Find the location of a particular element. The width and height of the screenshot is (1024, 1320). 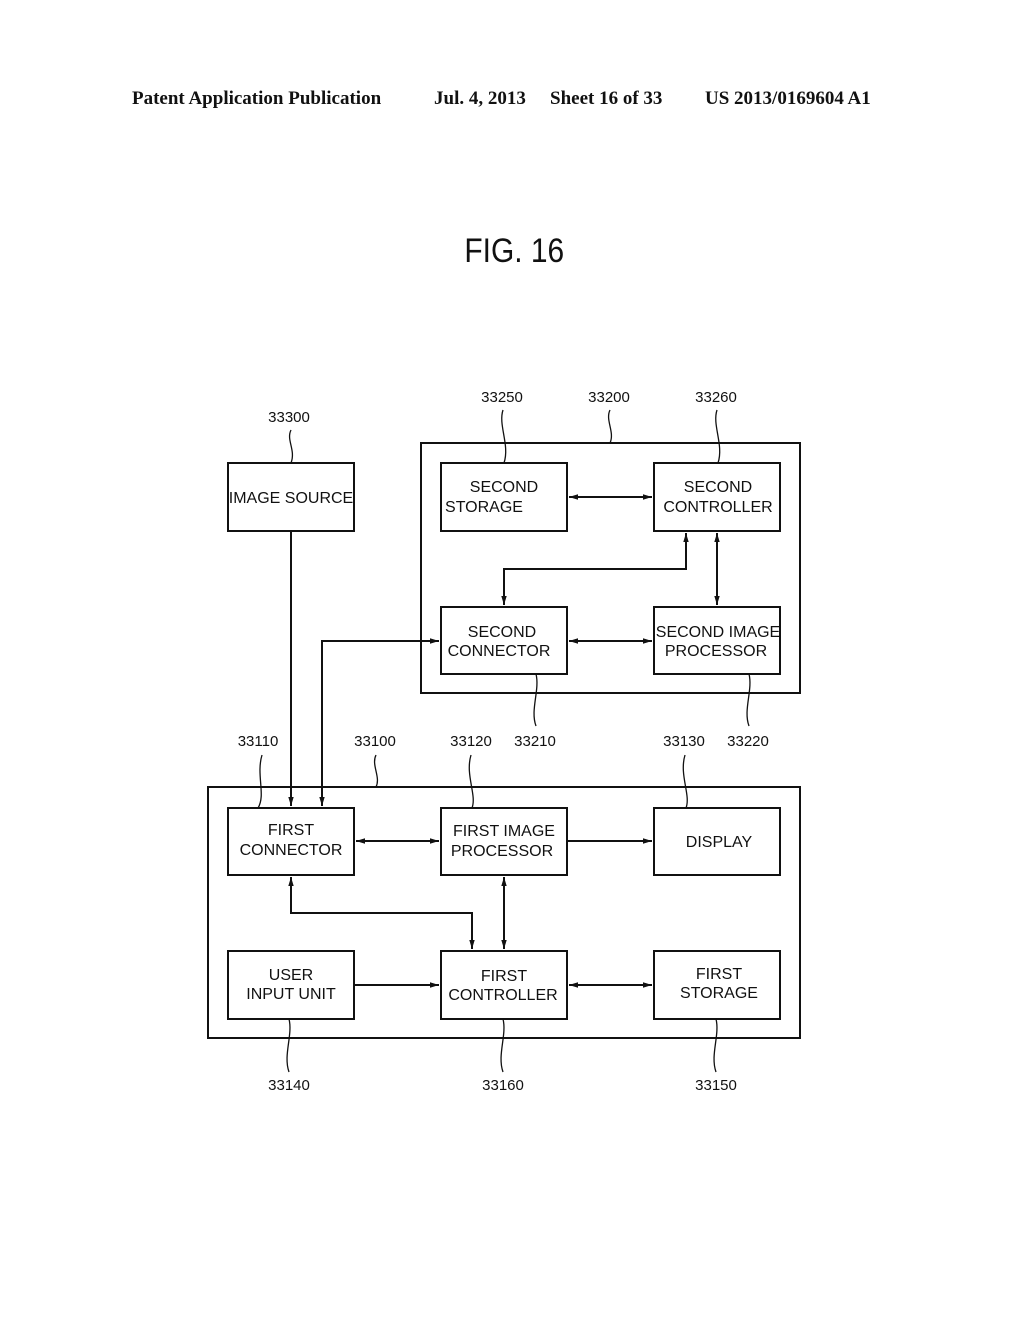

image-source-block: IMAGE SOURCE is located at coordinates (291, 497).